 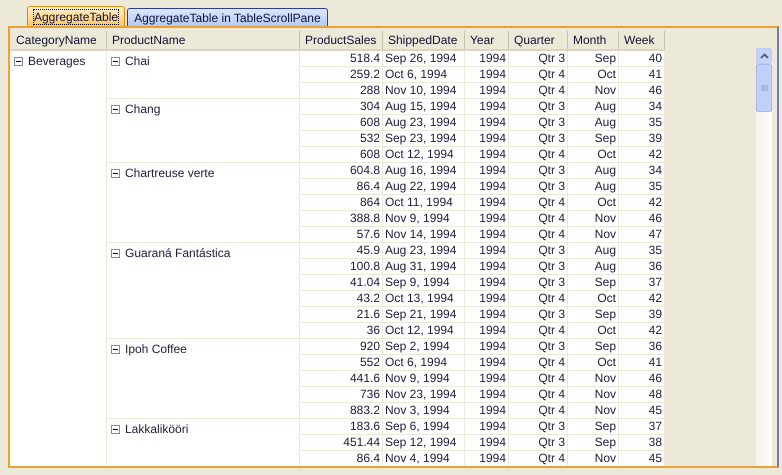 I want to click on table-cell: 34, so click(x=642, y=107).